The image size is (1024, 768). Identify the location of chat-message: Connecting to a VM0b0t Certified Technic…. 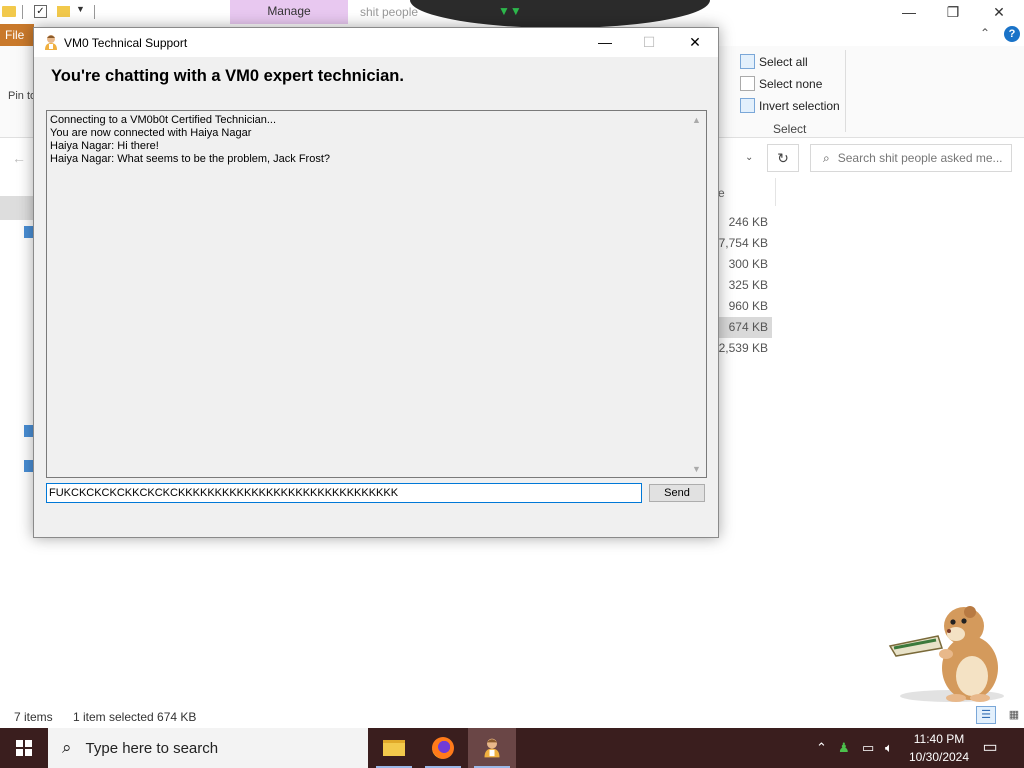
(163, 120).